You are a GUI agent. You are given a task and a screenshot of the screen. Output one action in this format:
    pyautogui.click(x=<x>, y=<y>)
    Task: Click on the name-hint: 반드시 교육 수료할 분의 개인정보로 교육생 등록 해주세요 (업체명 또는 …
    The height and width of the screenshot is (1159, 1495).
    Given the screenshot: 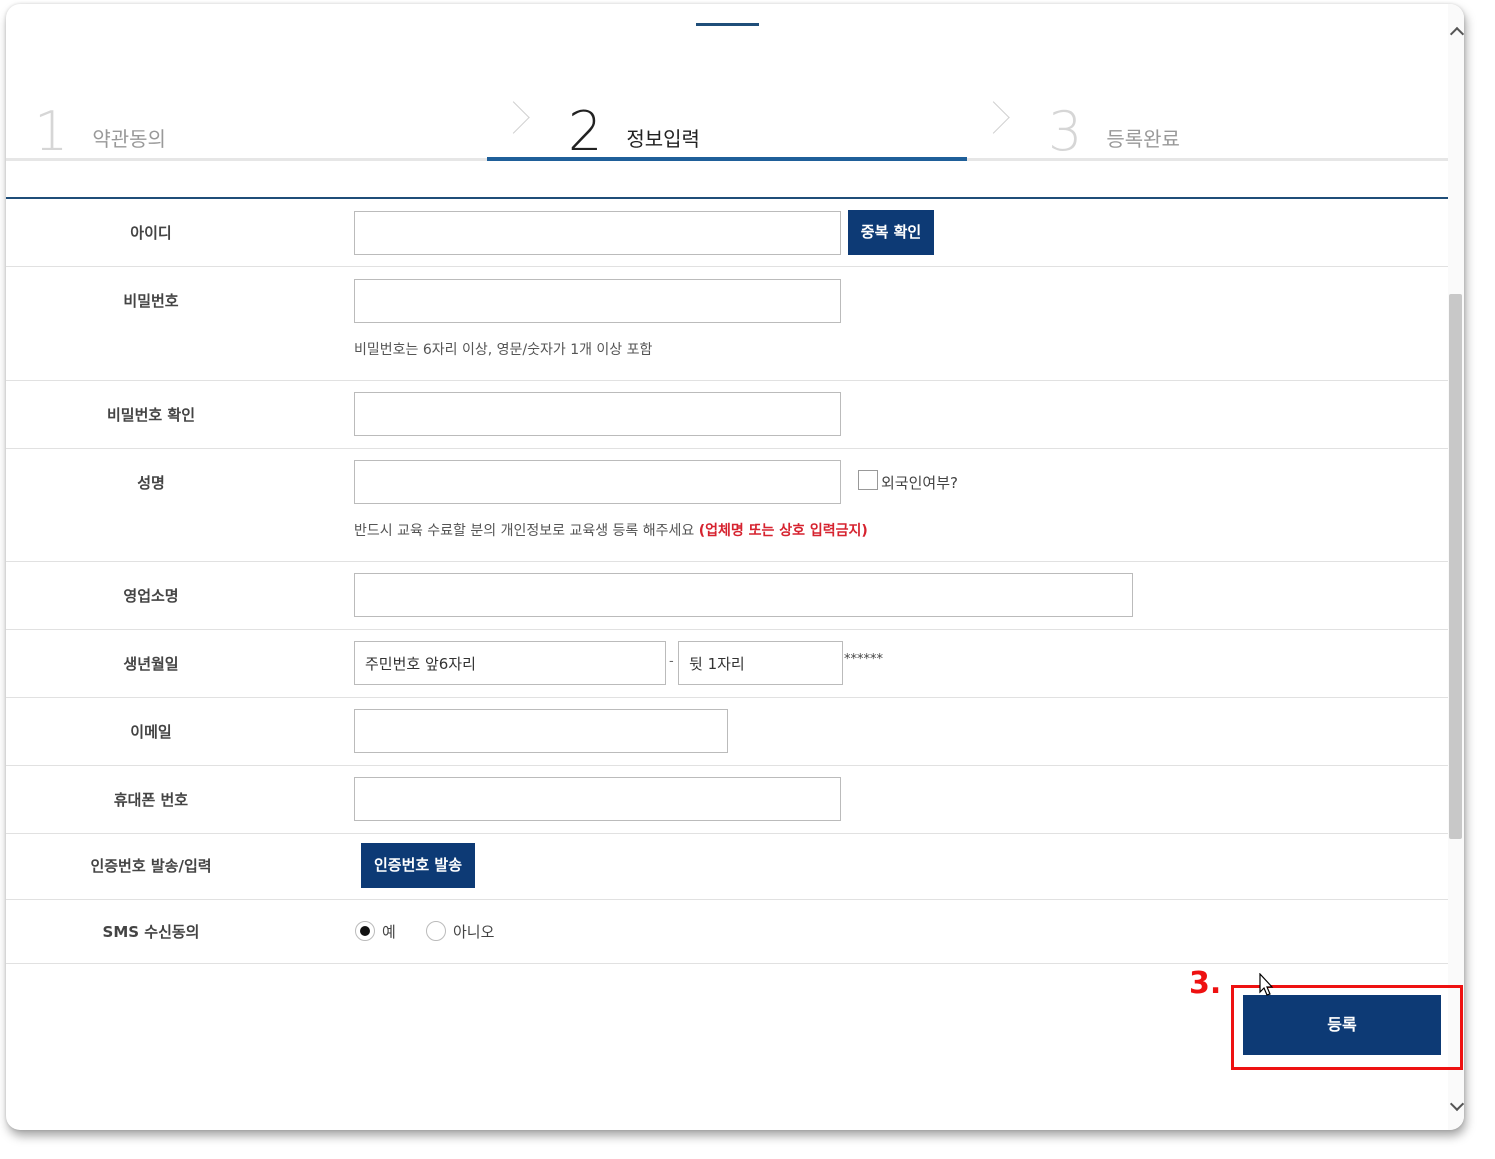 What is the action you would take?
    pyautogui.click(x=611, y=530)
    